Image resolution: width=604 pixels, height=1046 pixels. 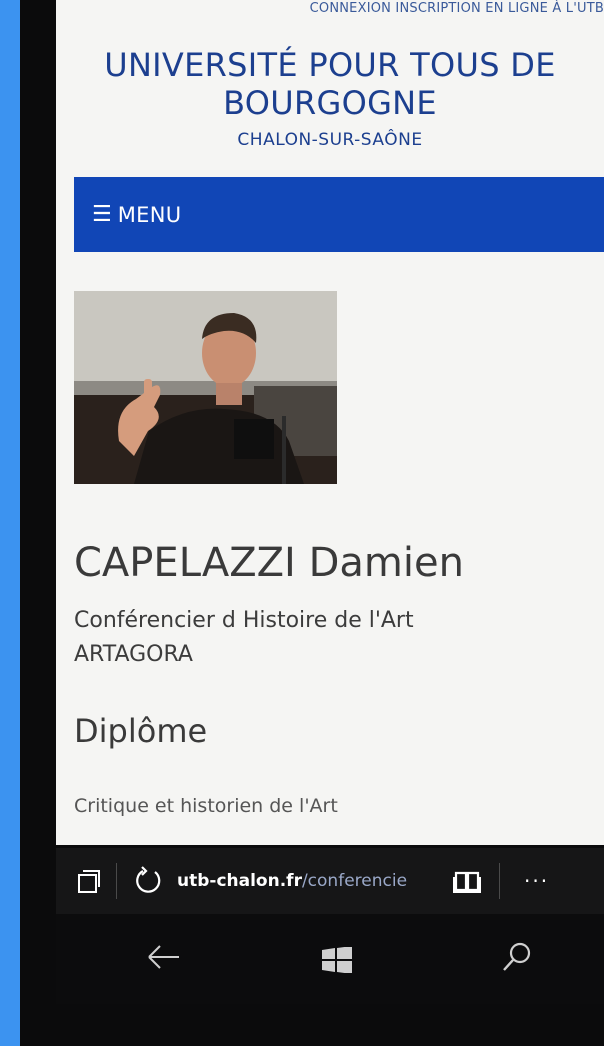 I want to click on site-title: UNIVERSITÉ POUR TOUS DE BOURGOGNE, so click(x=330, y=84).